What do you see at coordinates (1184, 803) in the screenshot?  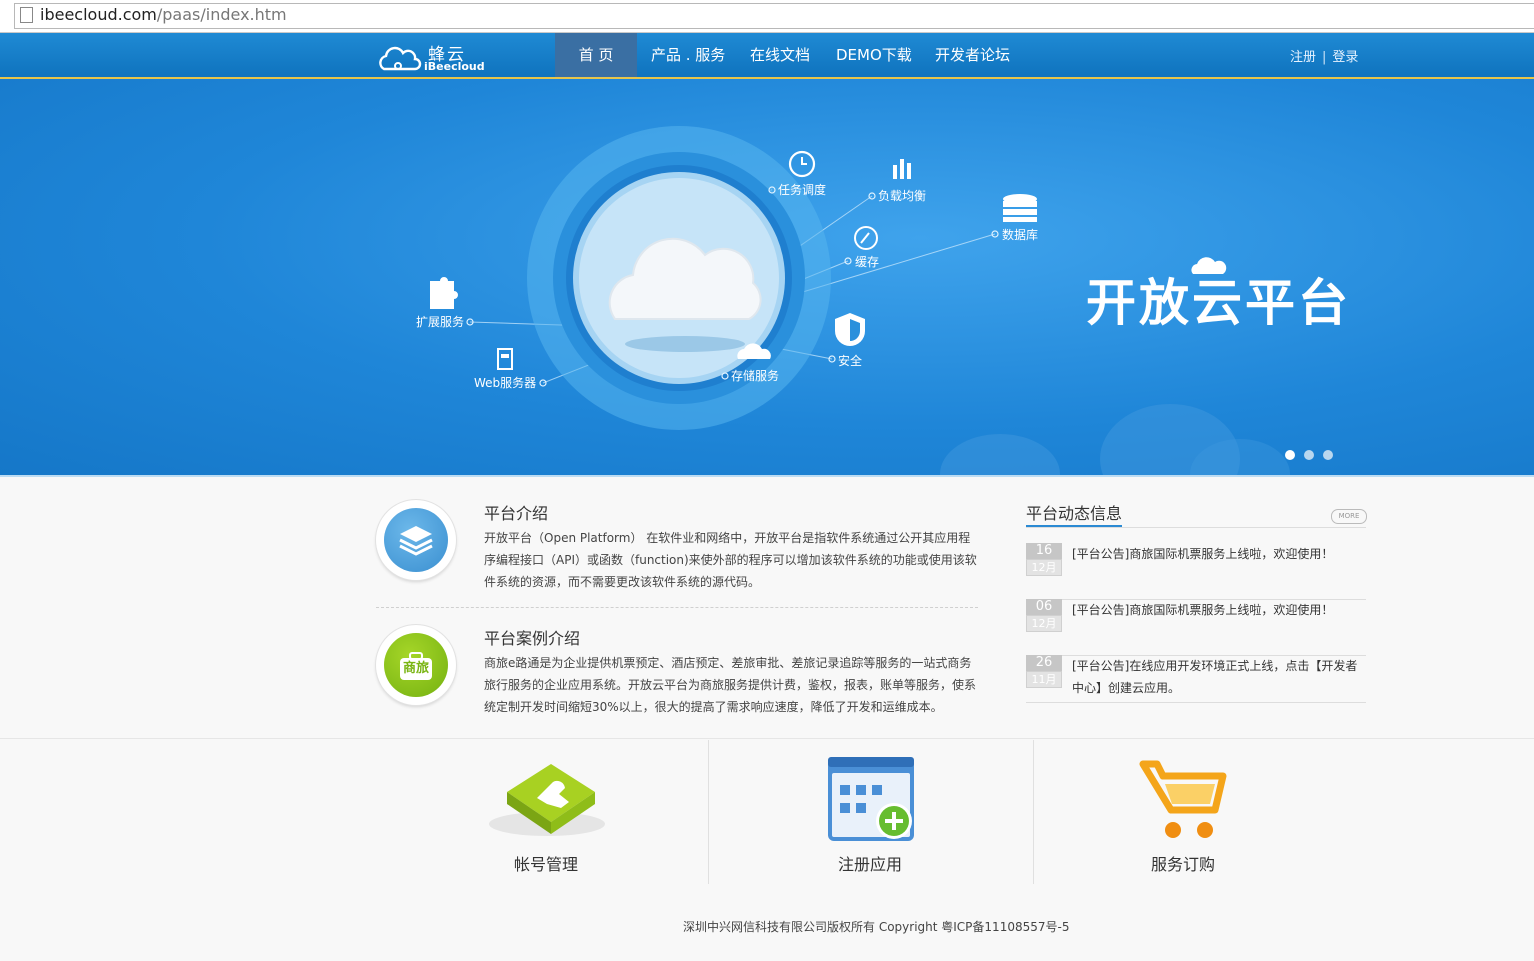 I see `shopping-cart-icon` at bounding box center [1184, 803].